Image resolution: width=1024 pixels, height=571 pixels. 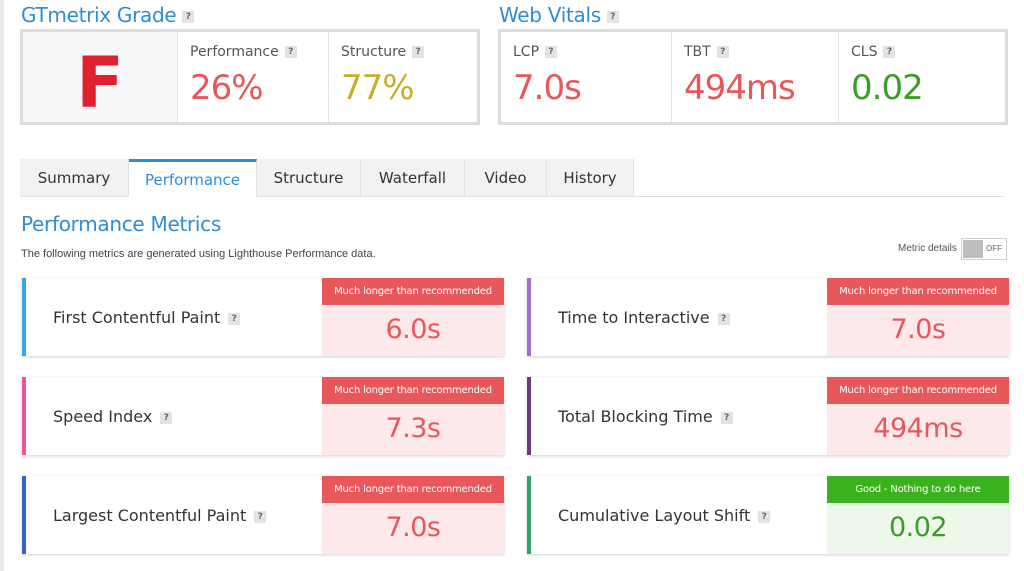 I want to click on web-vitals-panel: LCP? 7.0s TBT? 494ms CLS? 0.02, so click(x=753, y=77).